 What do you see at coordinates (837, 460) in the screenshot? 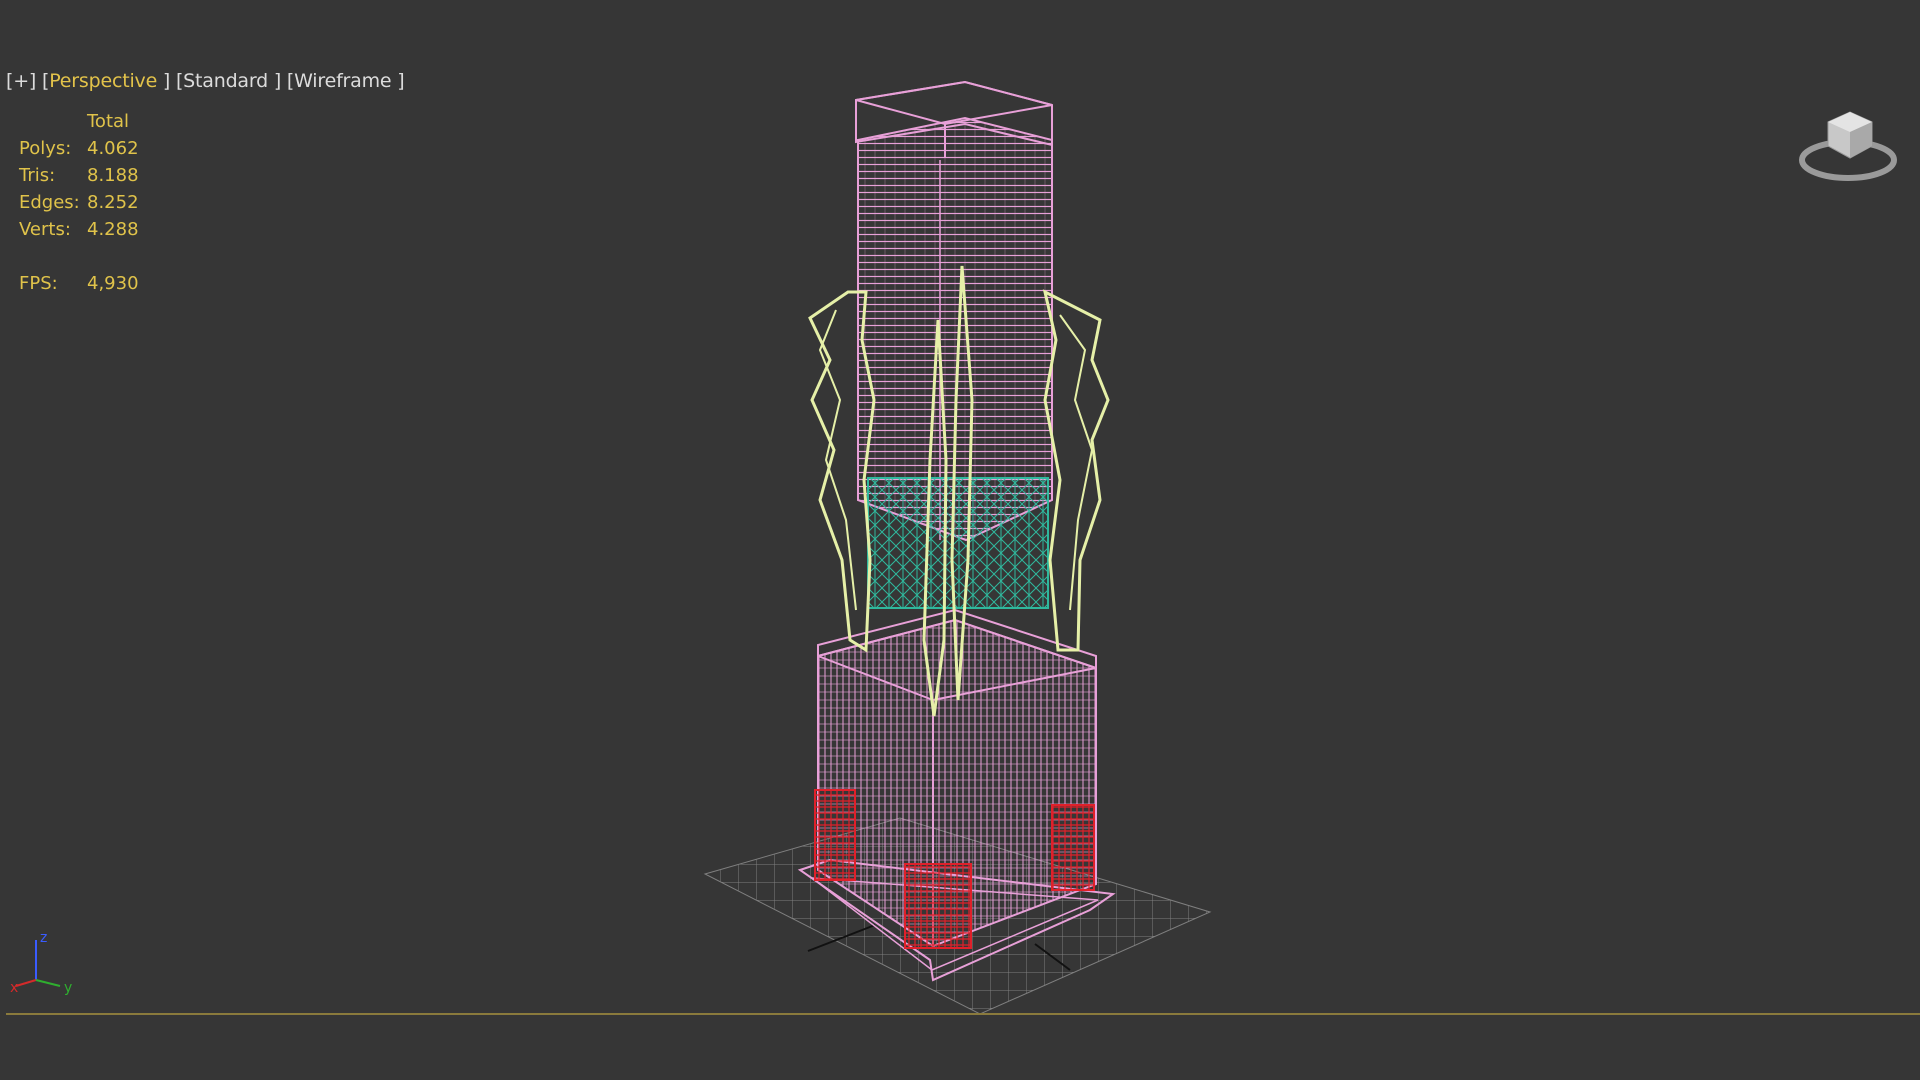
I see `fin-left-inner` at bounding box center [837, 460].